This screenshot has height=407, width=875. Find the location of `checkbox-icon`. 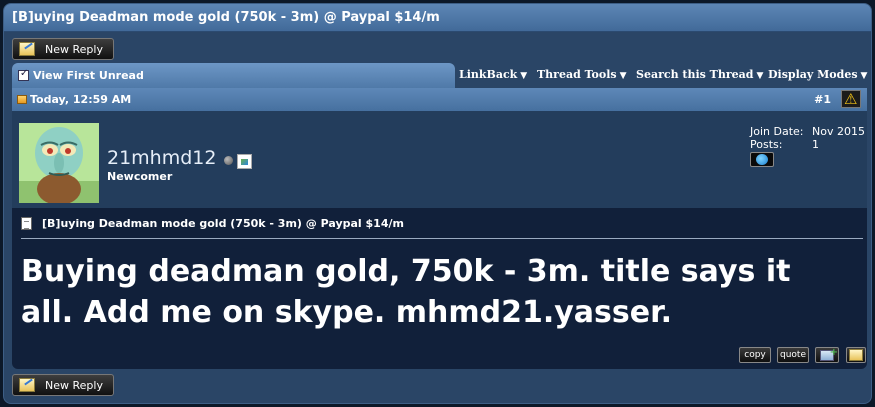

checkbox-icon is located at coordinates (23, 74).